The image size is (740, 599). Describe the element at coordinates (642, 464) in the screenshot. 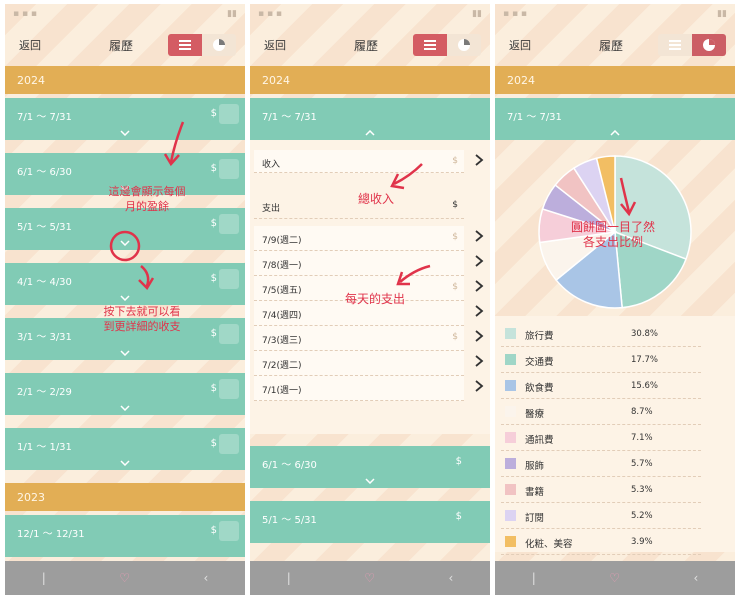

I see `legend-percent: 5.7%` at that location.